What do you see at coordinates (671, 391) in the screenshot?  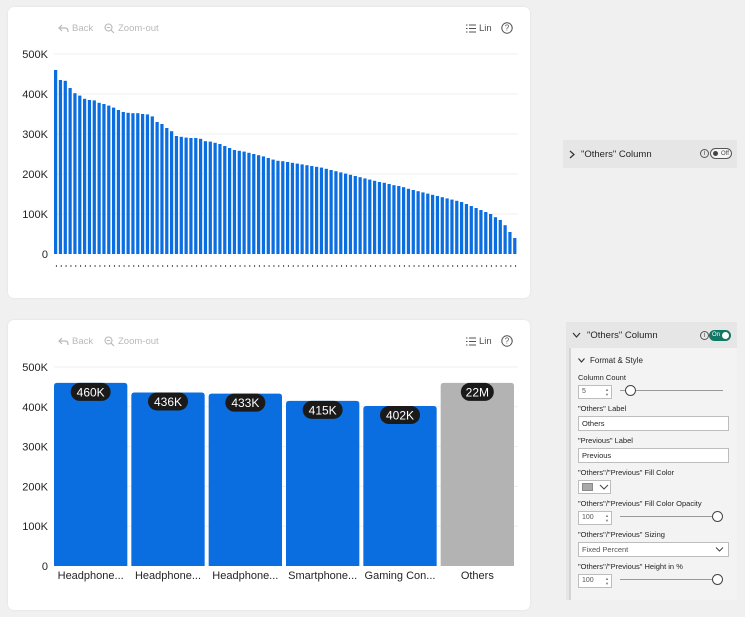 I see `column-count-slider` at bounding box center [671, 391].